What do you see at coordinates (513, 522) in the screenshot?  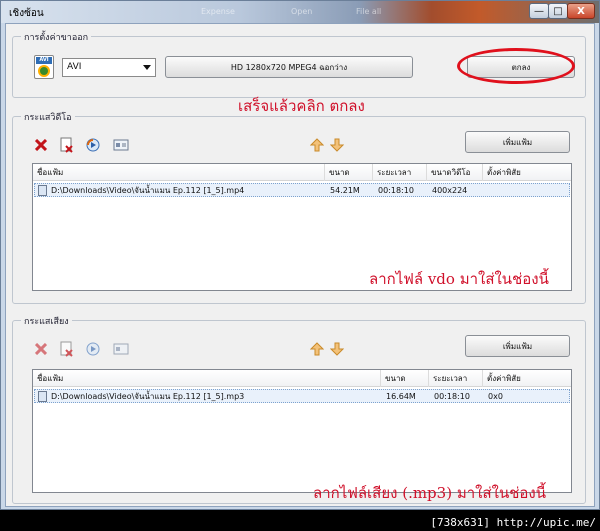 I see `image-credit: [738x631] http://upic.me/` at bounding box center [513, 522].